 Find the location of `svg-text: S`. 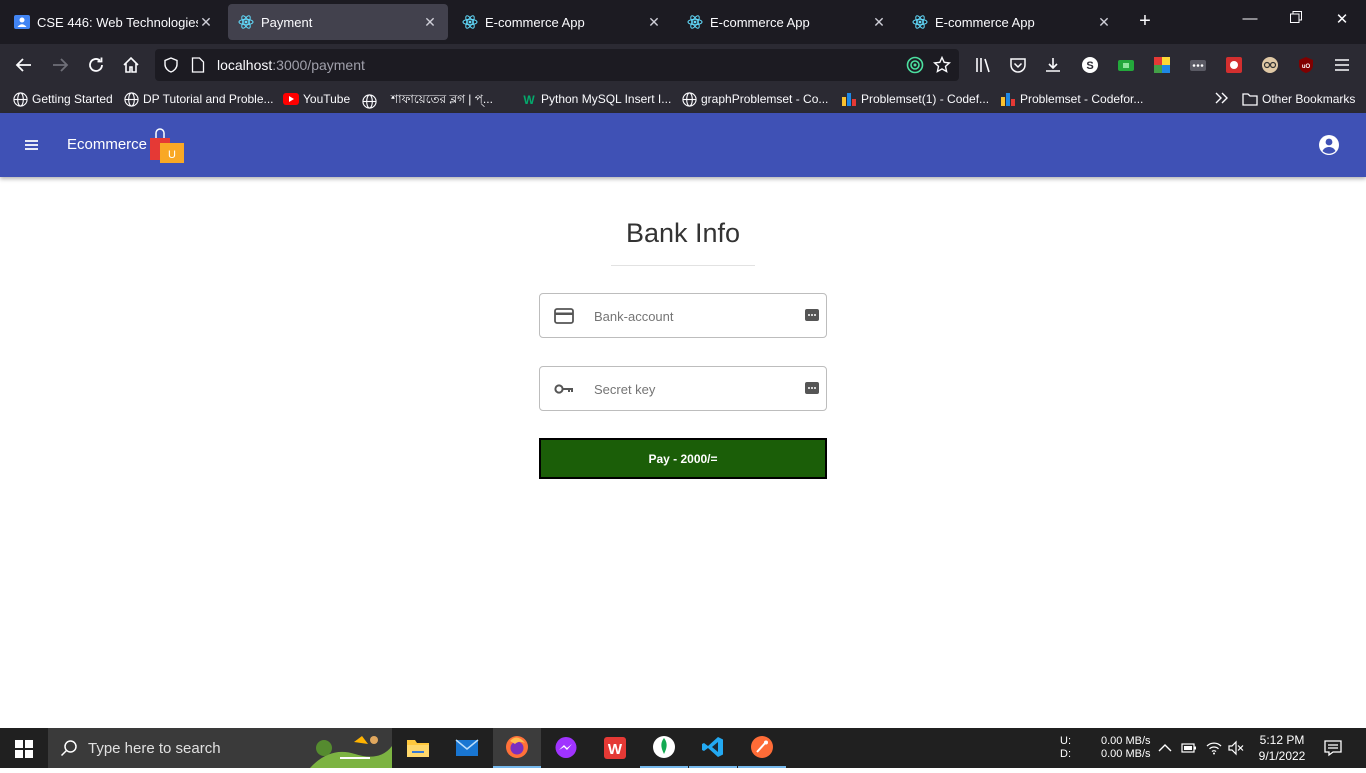

svg-text: S is located at coordinates (1089, 66).